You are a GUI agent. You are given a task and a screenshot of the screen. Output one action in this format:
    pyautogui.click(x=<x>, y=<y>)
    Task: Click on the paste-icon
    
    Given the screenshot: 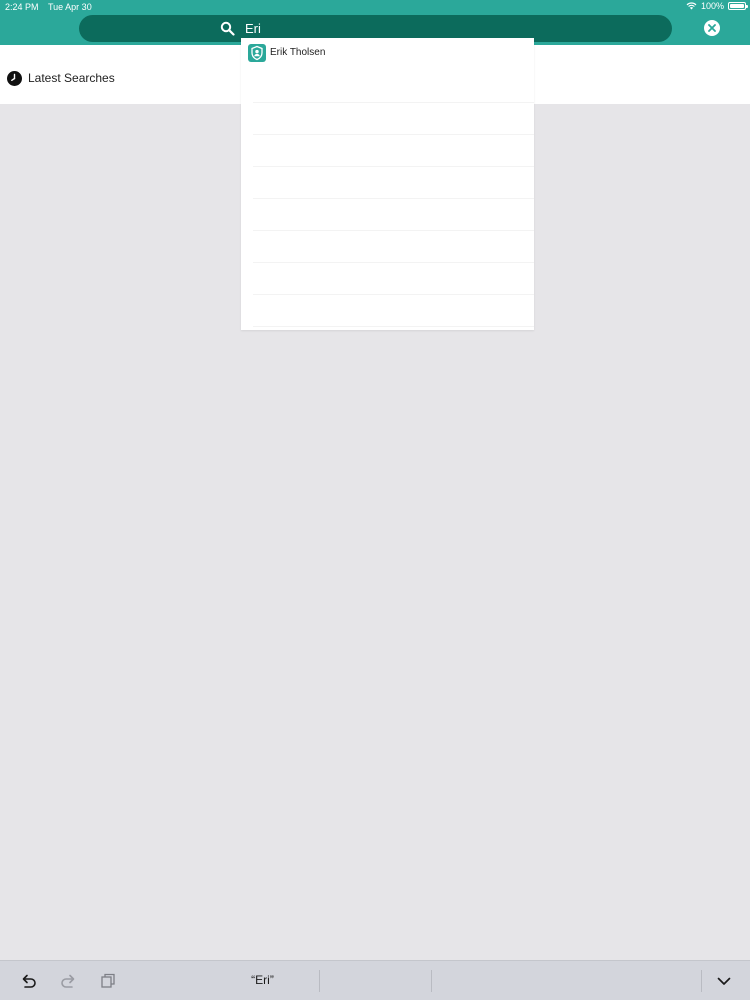 What is the action you would take?
    pyautogui.click(x=108, y=981)
    